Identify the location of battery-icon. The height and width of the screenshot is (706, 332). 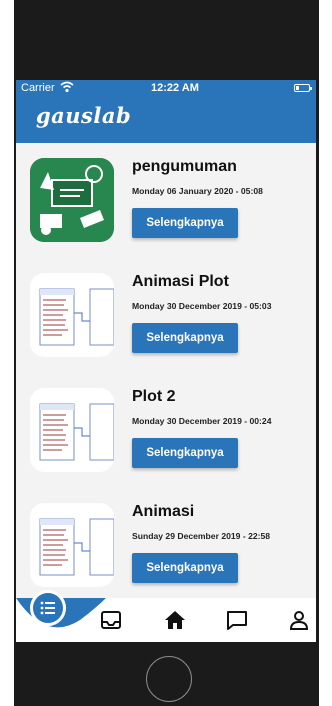
(303, 88).